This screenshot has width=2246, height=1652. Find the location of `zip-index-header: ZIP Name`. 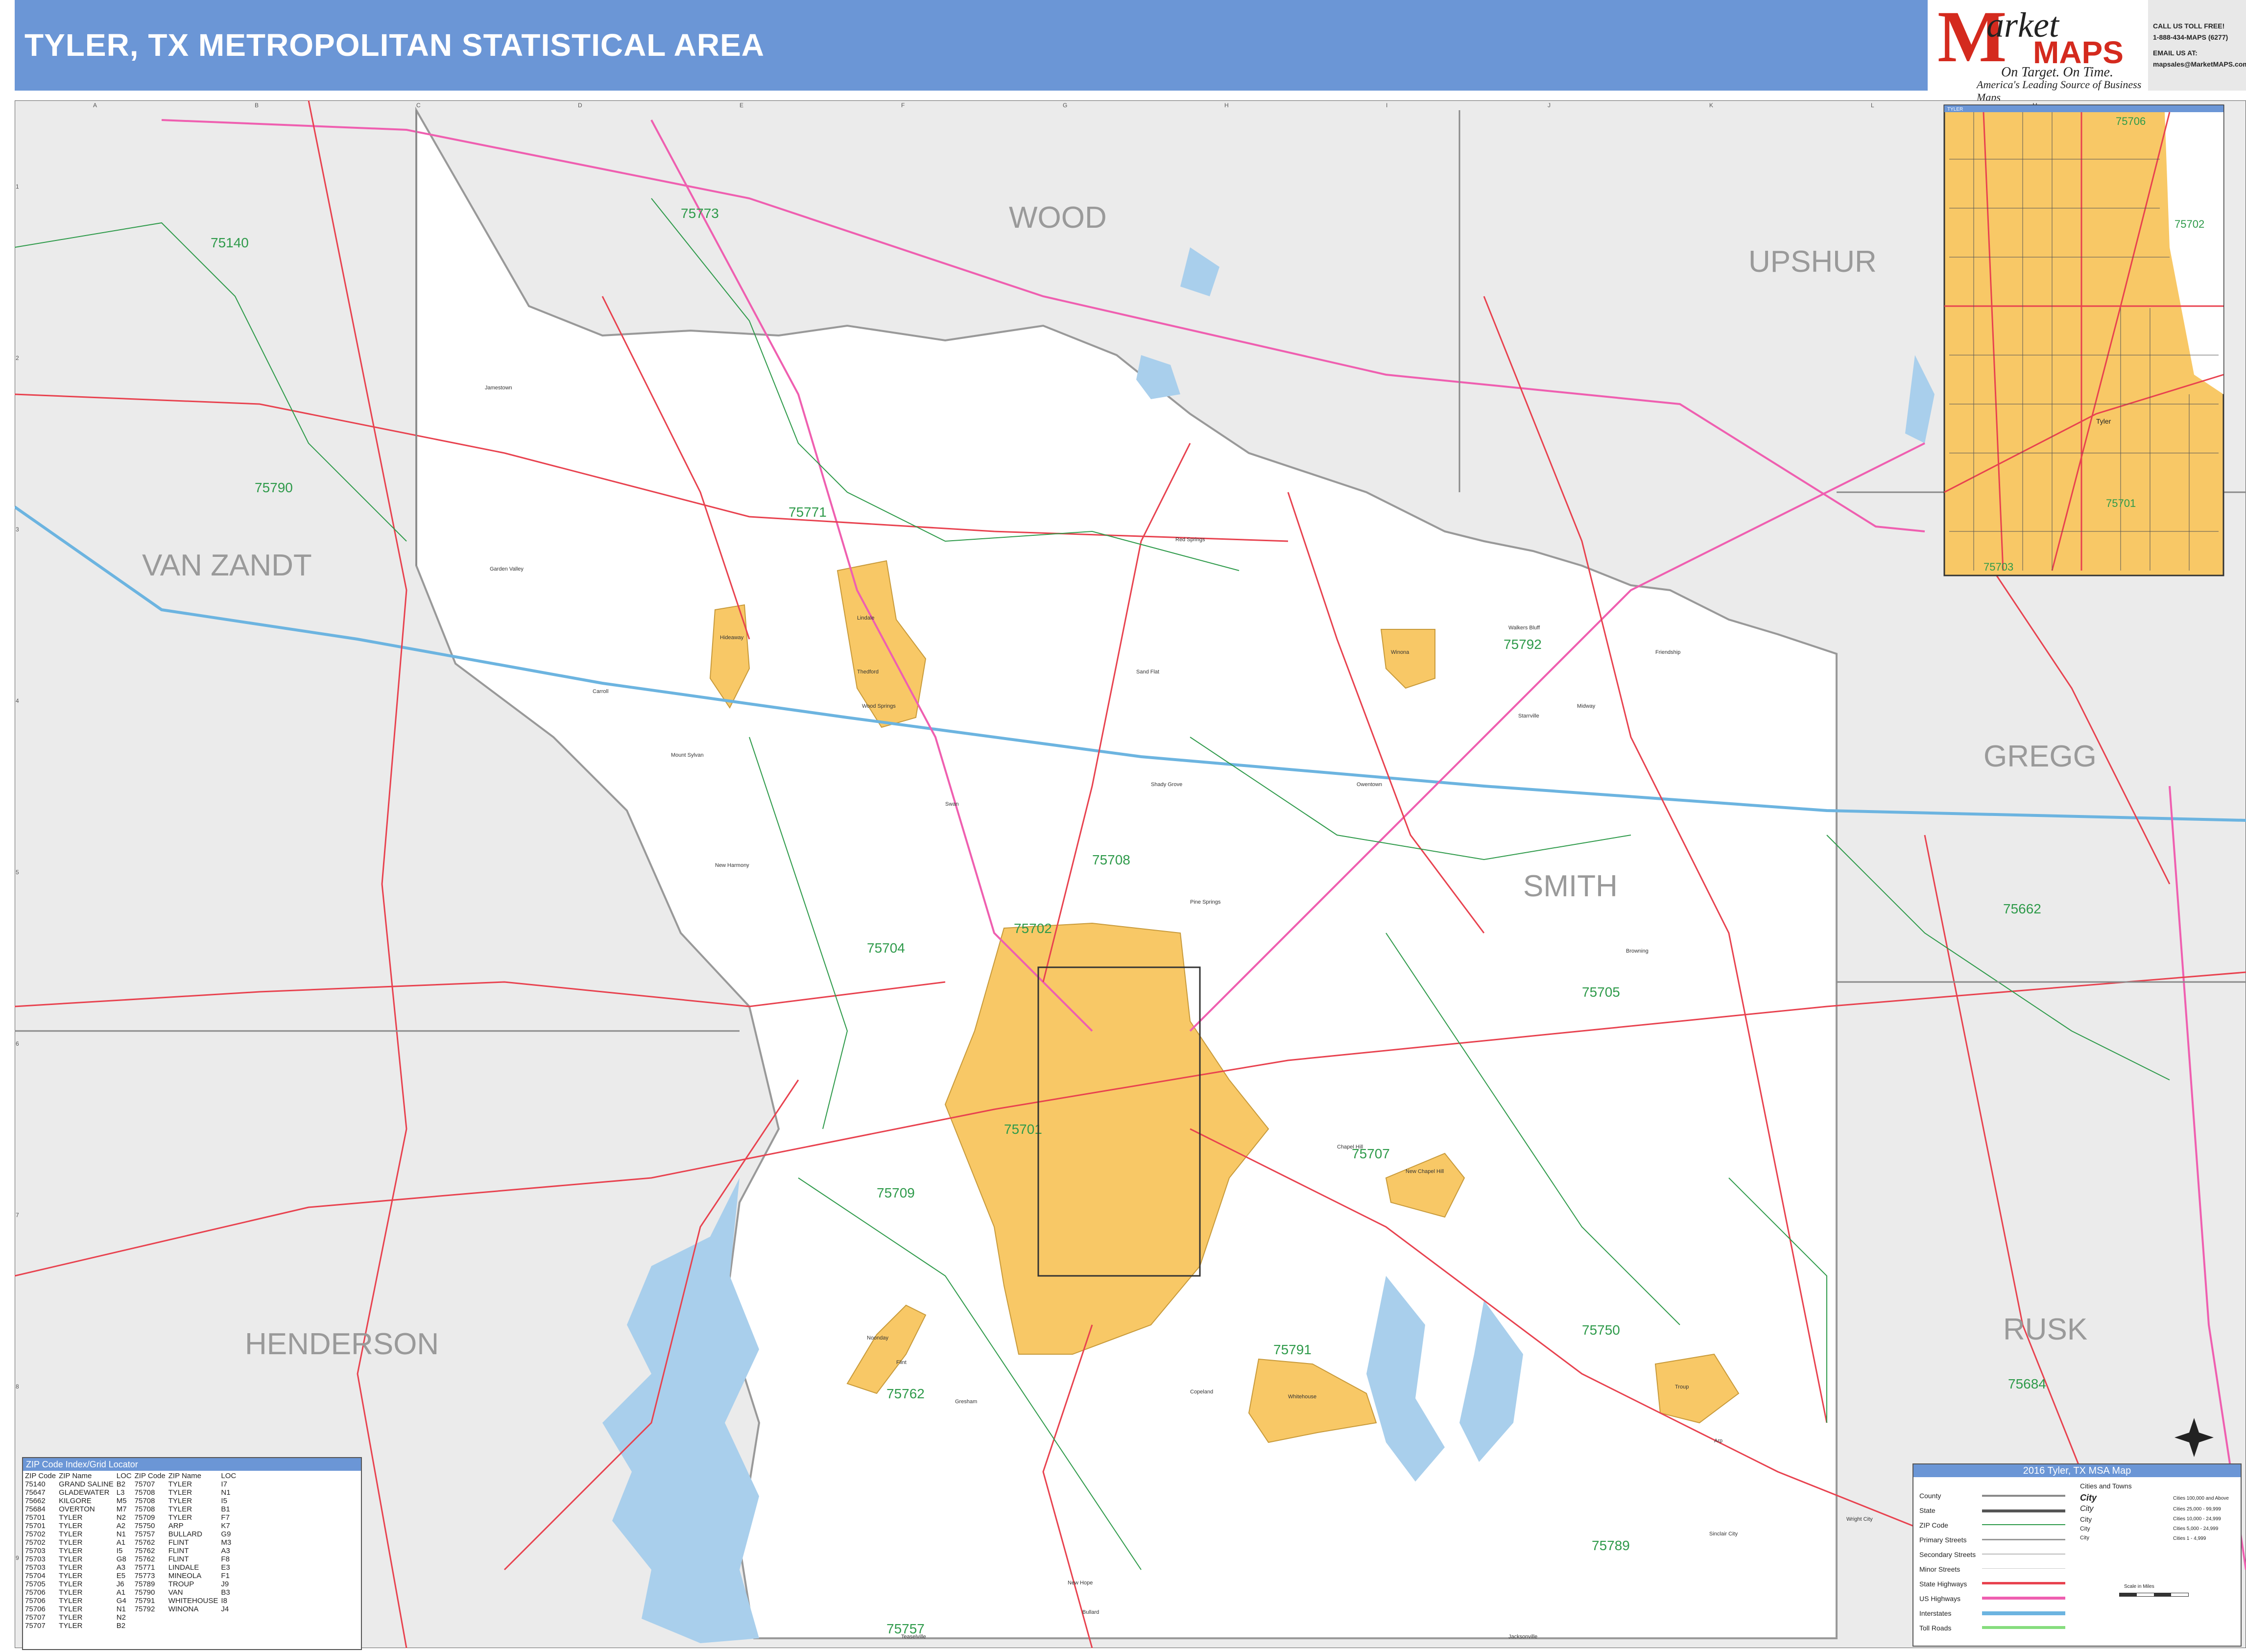

zip-index-header: ZIP Name is located at coordinates (185, 1476).